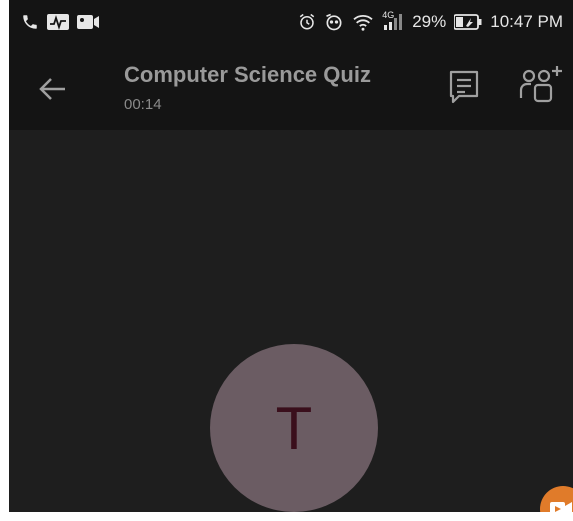 The width and height of the screenshot is (573, 521). I want to click on eye-icon, so click(334, 22).